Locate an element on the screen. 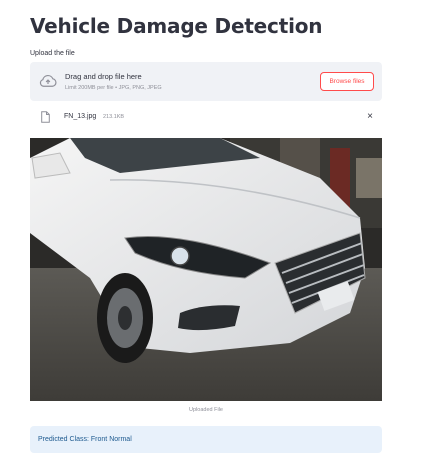 This screenshot has height=475, width=428. file-name: FN_13.jpg is located at coordinates (80, 116).